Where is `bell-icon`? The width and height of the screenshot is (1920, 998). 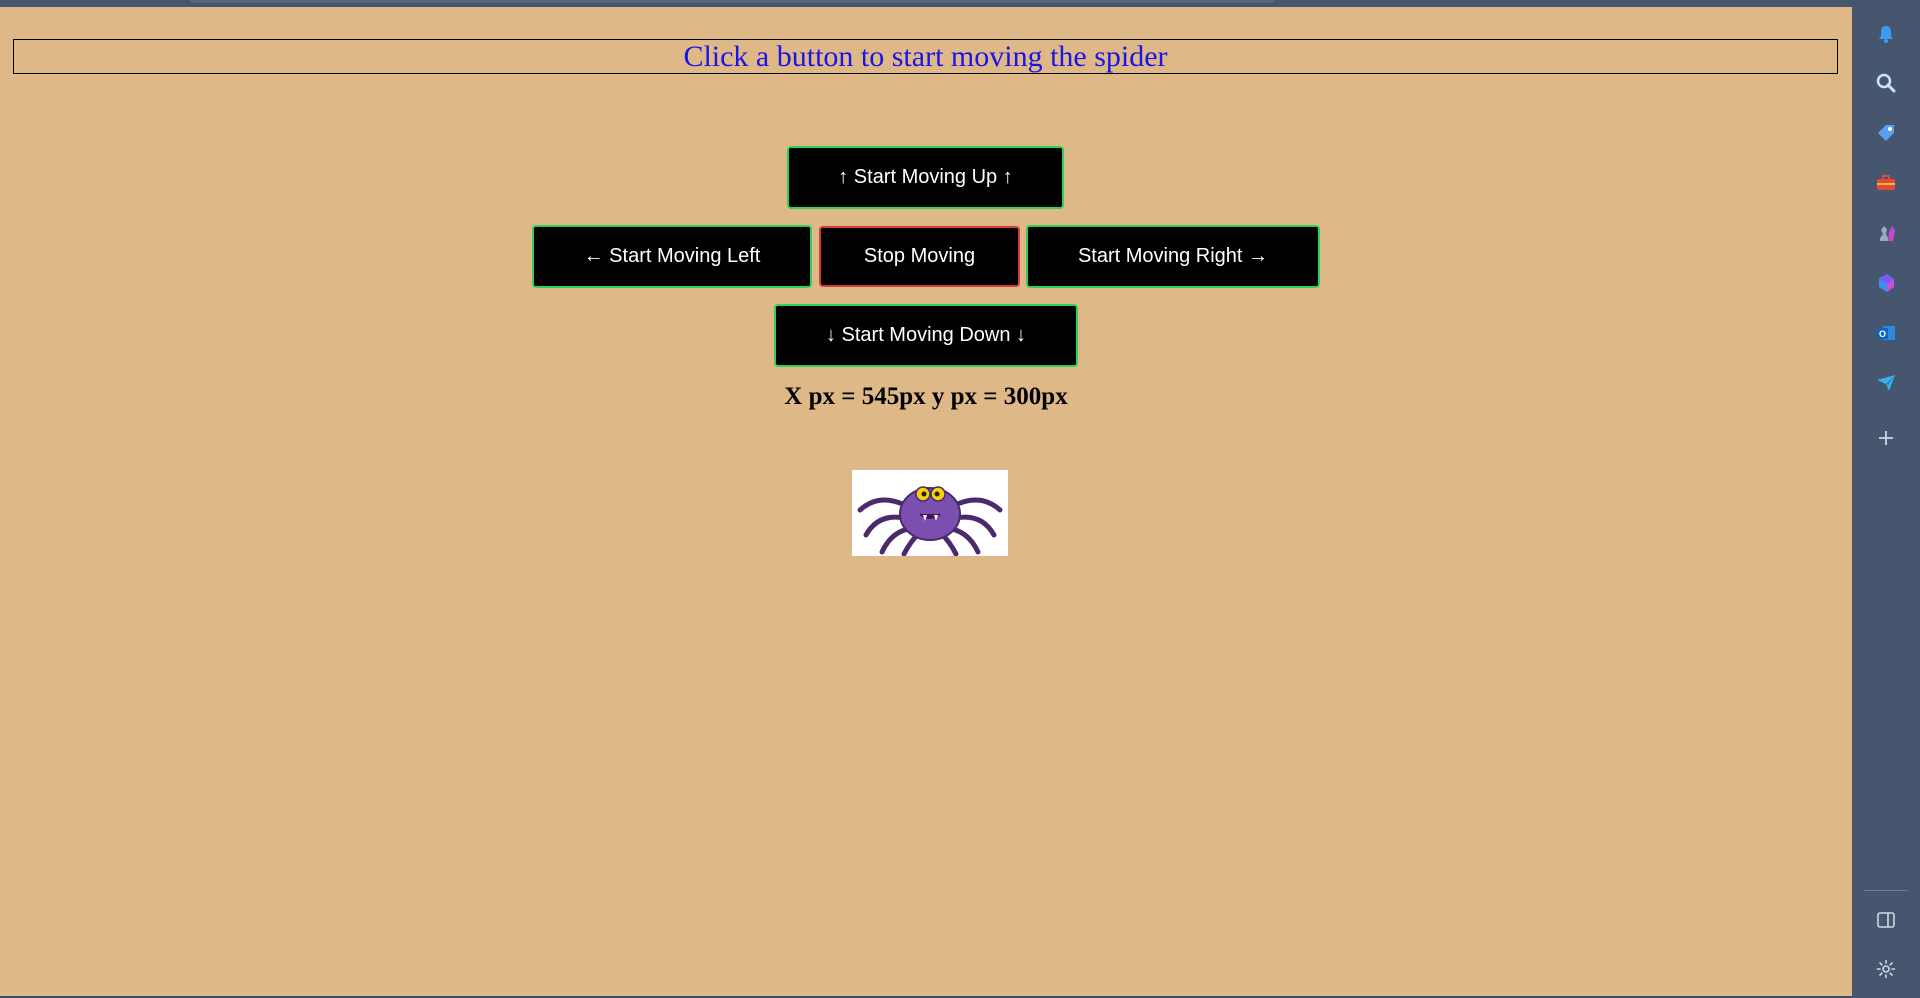 bell-icon is located at coordinates (1886, 34).